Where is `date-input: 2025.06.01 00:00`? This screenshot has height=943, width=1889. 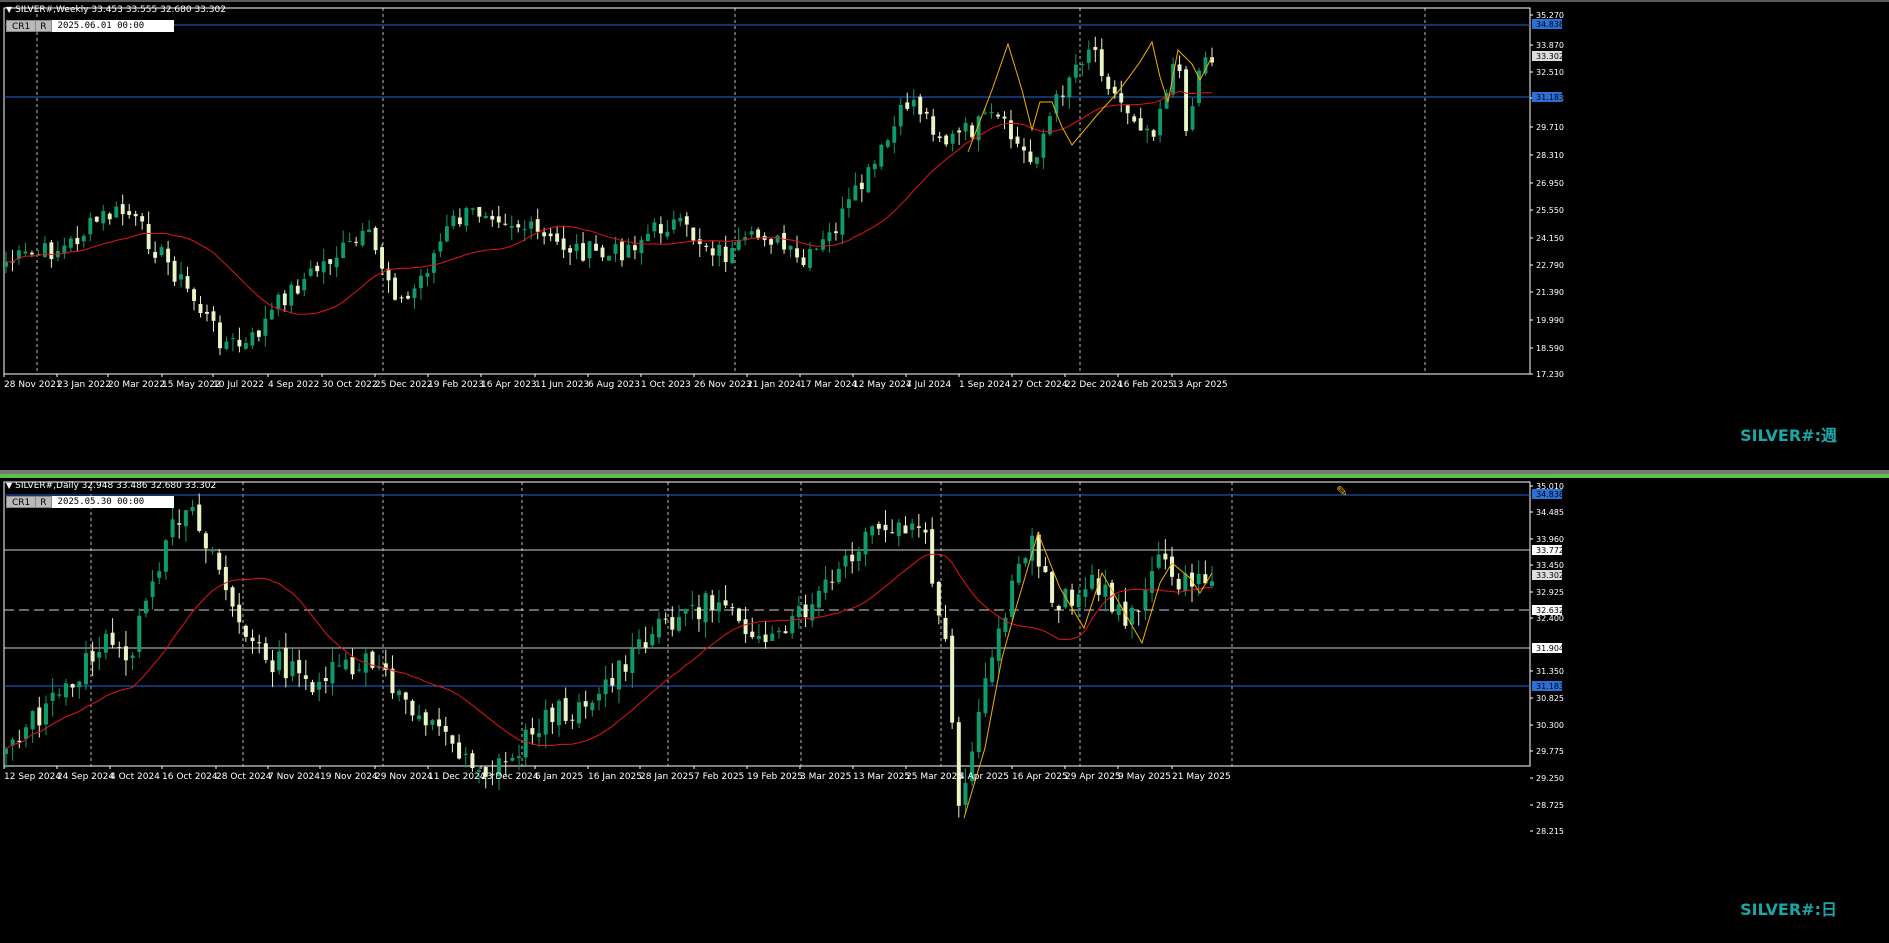
date-input: 2025.06.01 00:00 is located at coordinates (112, 26).